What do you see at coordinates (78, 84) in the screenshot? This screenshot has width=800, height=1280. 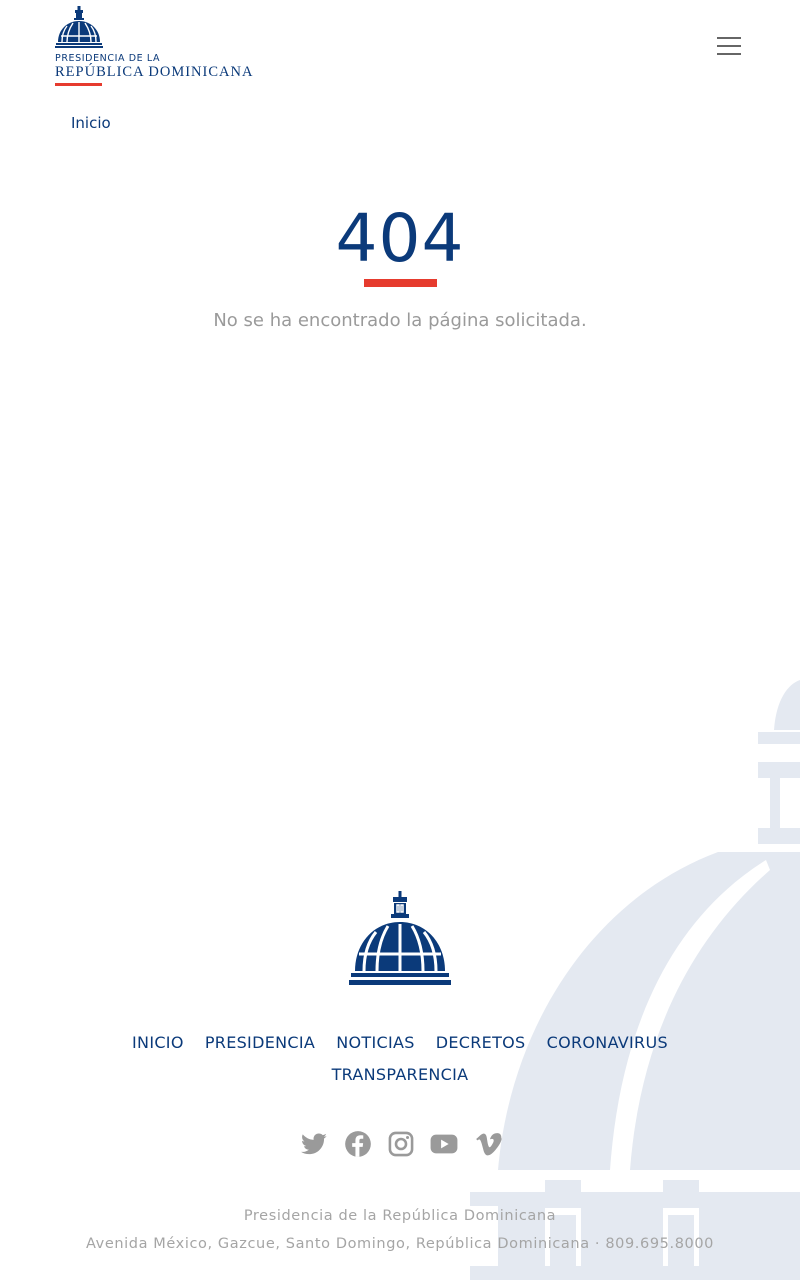 I see `logo-red-underline` at bounding box center [78, 84].